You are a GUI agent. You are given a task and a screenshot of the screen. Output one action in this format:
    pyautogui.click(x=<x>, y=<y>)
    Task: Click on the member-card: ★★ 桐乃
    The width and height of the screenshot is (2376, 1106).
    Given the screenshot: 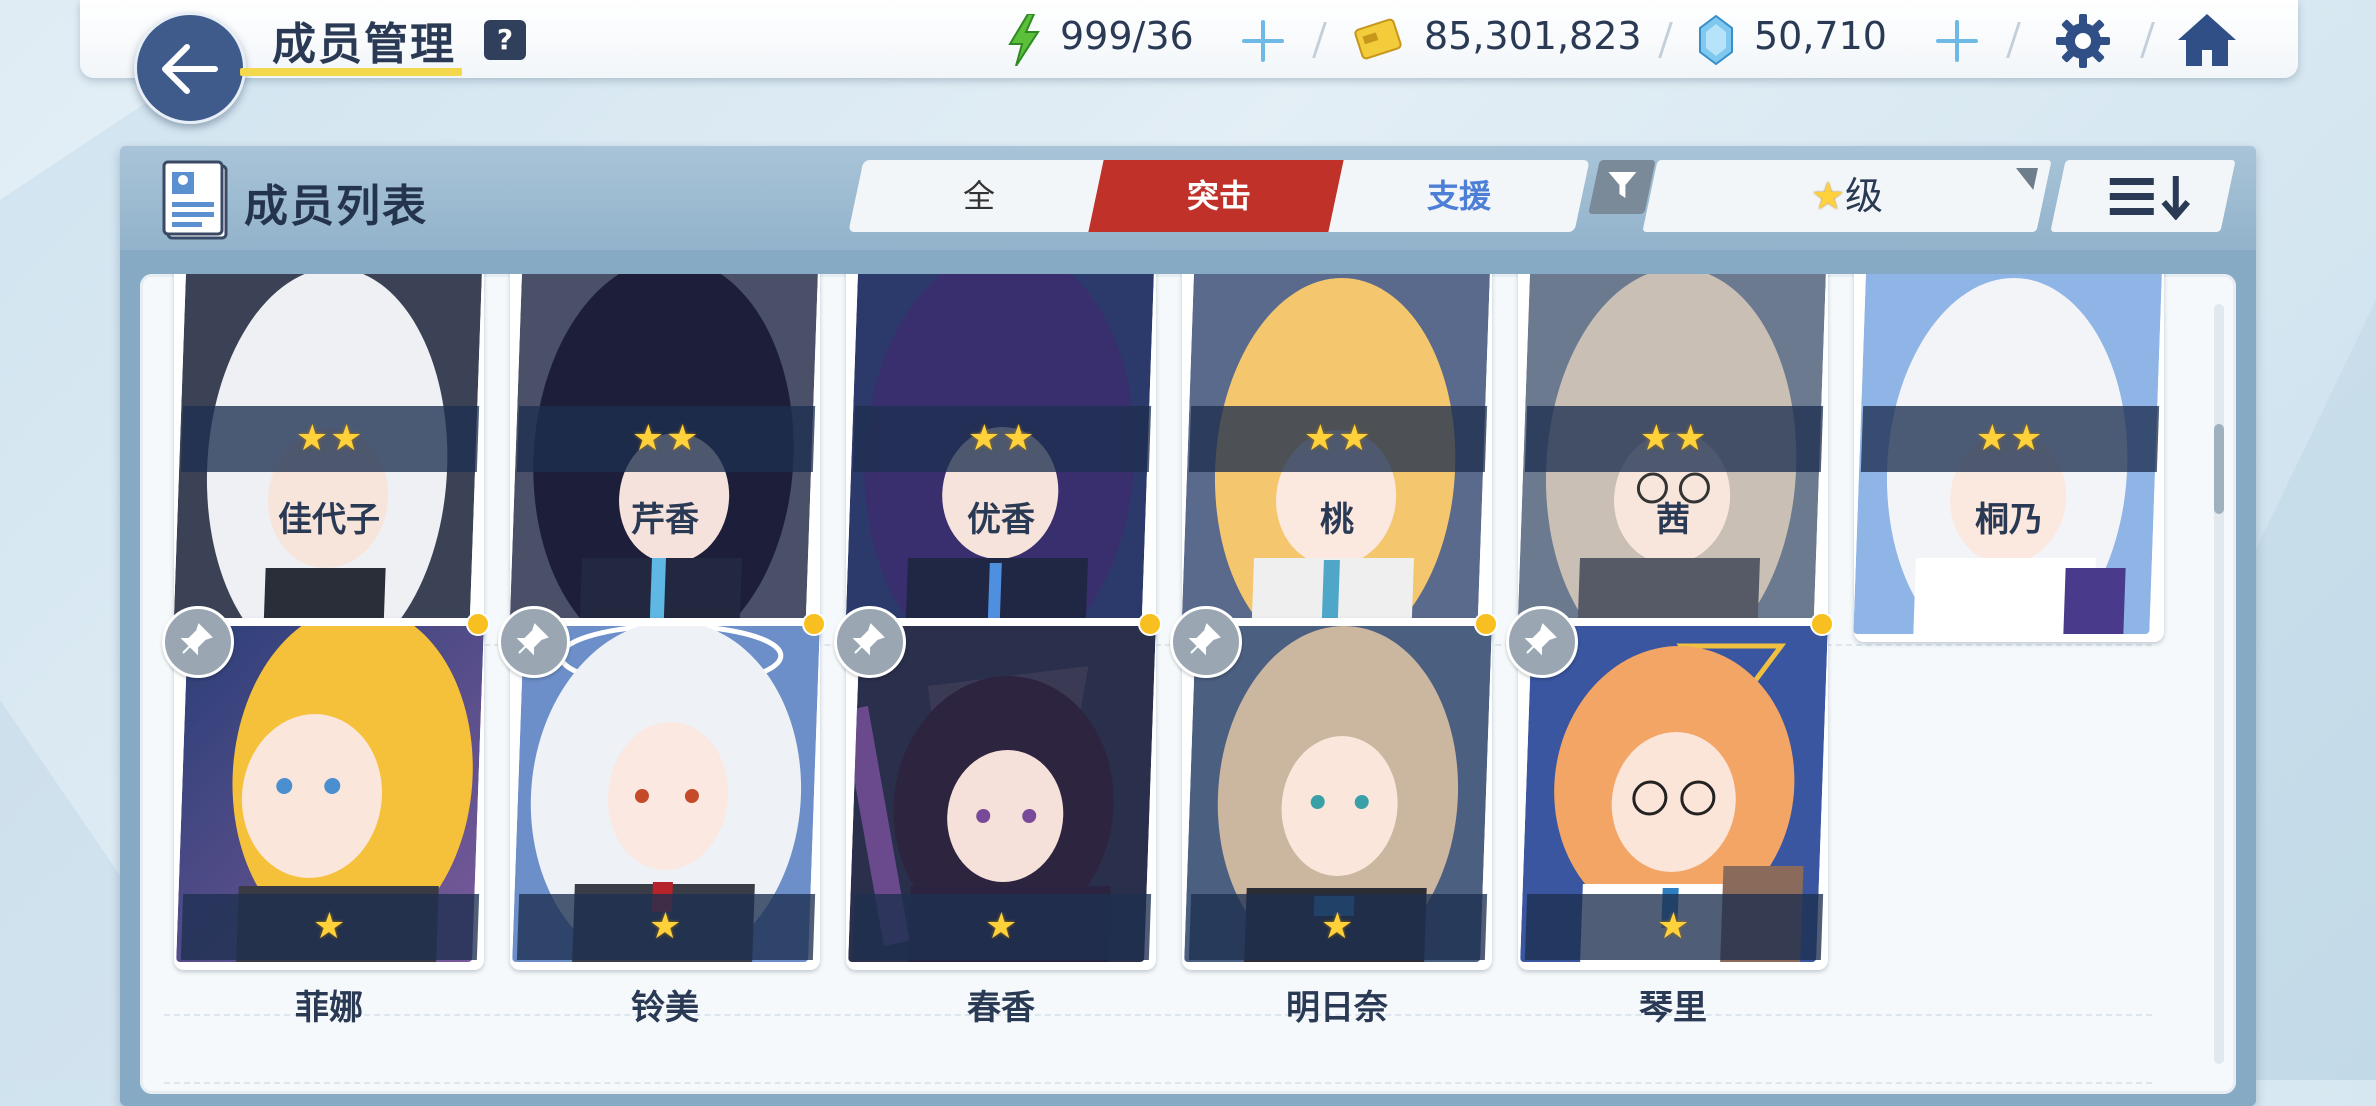 What is the action you would take?
    pyautogui.click(x=2010, y=458)
    